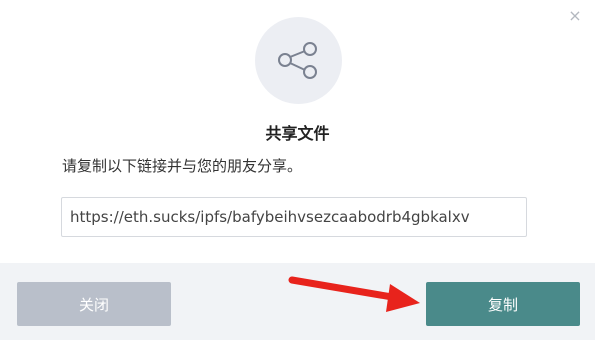  Describe the element at coordinates (94, 304) in the screenshot. I see `close-button: 关闭` at that location.